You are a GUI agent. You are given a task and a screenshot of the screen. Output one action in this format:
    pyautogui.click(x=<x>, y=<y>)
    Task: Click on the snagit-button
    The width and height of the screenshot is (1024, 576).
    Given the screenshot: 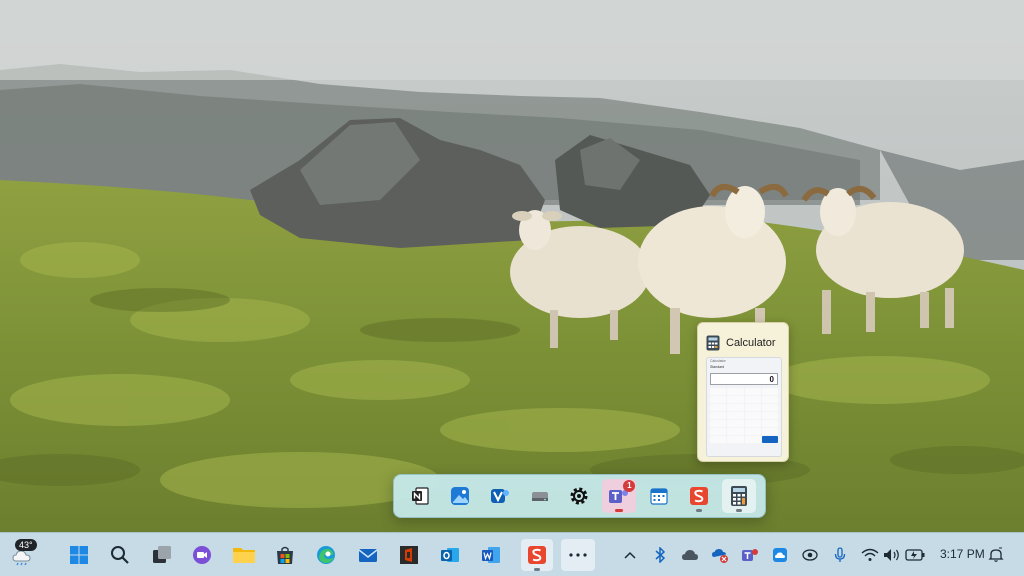 What is the action you would take?
    pyautogui.click(x=537, y=555)
    